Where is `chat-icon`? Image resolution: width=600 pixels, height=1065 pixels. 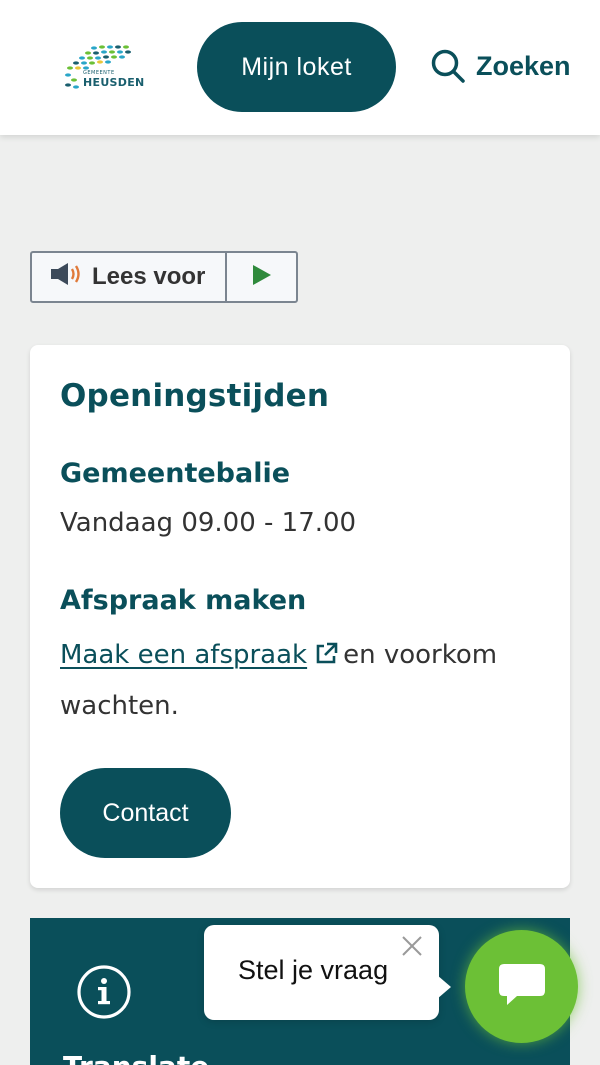 chat-icon is located at coordinates (522, 987).